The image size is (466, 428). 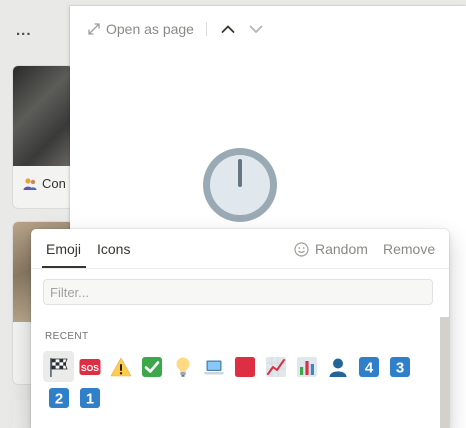 What do you see at coordinates (240, 185) in the screenshot?
I see `clock-twelve-icon` at bounding box center [240, 185].